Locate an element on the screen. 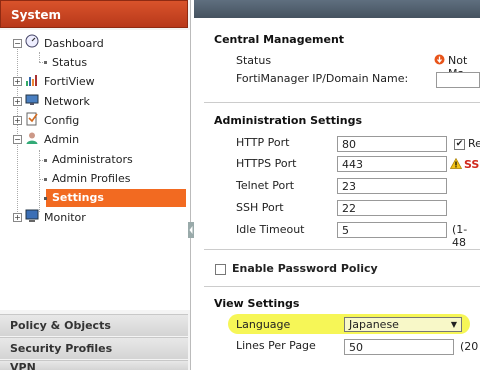 Image resolution: width=480 pixels, height=370 pixels. tree-item-admin-profiles: Admin Profiles is located at coordinates (91, 179).